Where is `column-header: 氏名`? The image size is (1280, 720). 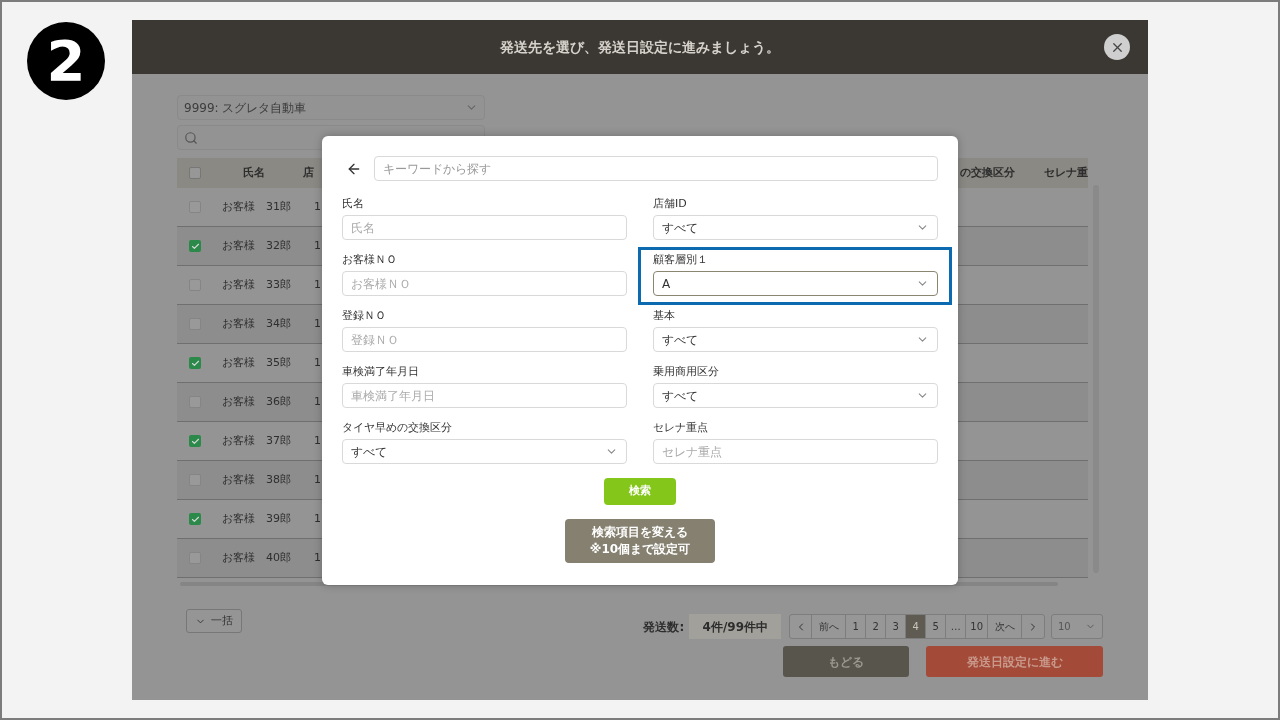 column-header: 氏名 is located at coordinates (254, 172).